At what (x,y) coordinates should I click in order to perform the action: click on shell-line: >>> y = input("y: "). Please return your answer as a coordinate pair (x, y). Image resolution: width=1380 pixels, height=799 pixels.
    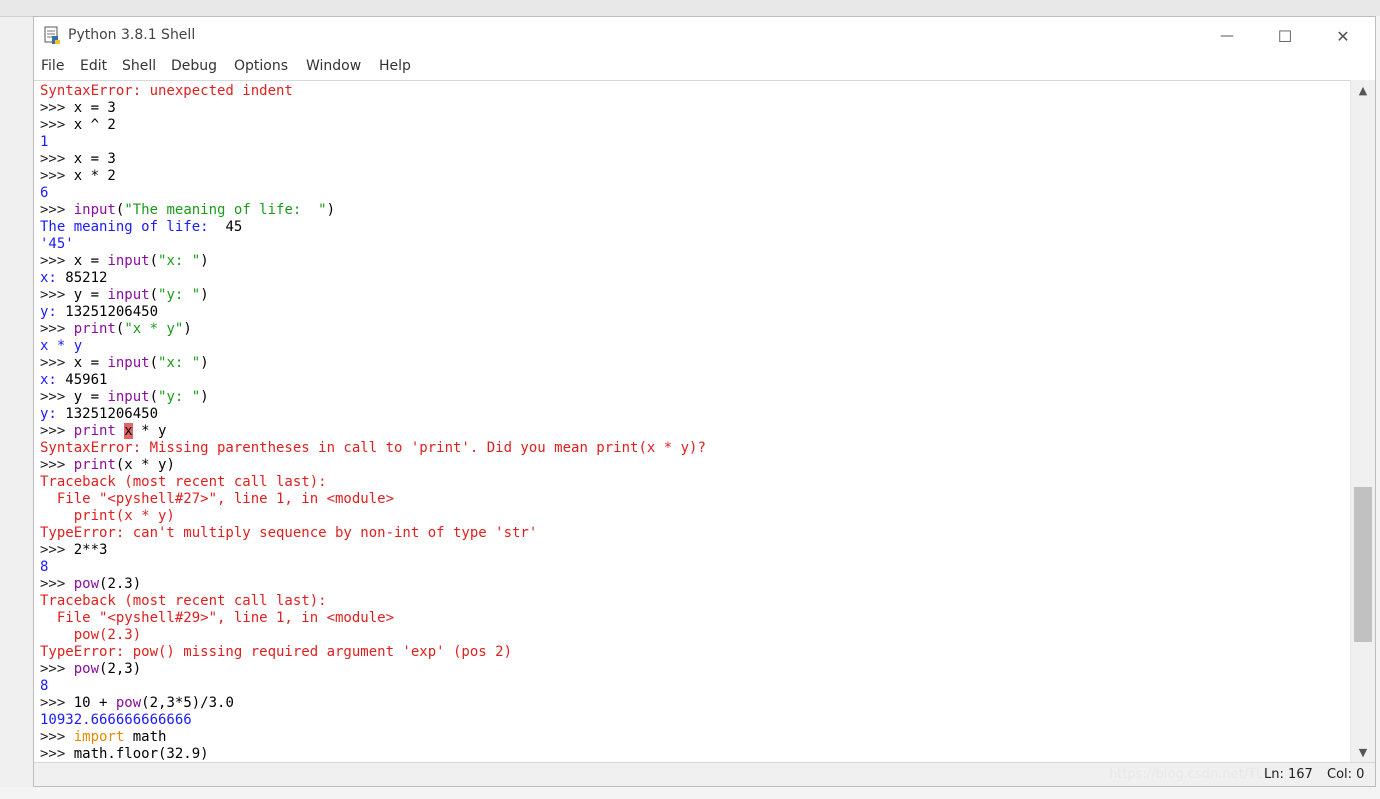
    Looking at the image, I should click on (373, 295).